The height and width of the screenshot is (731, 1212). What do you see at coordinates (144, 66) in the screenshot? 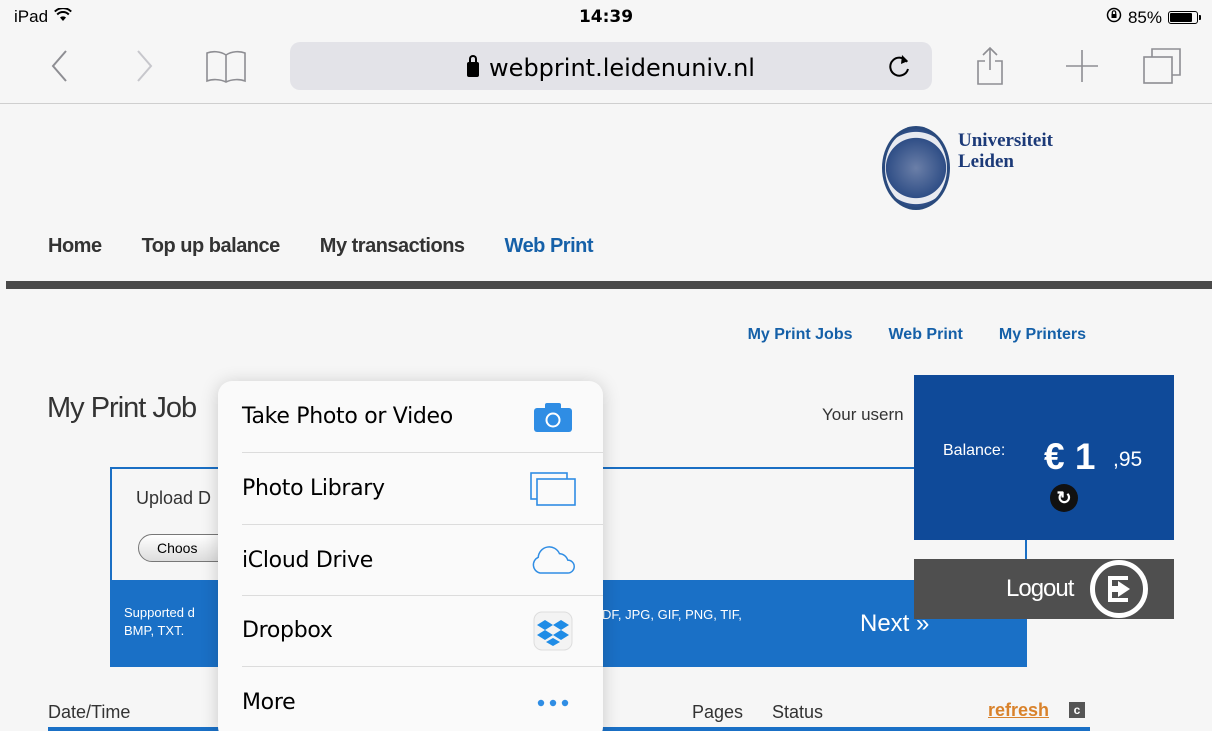
I see `forward-button` at bounding box center [144, 66].